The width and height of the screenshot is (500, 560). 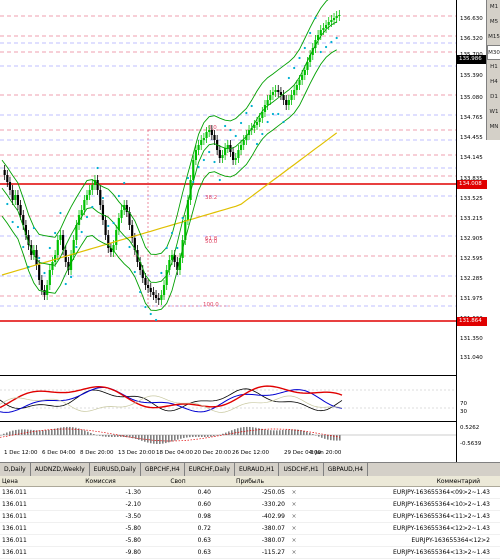 What do you see at coordinates (228, 433) in the screenshot?
I see `histogram-panel` at bounding box center [228, 433].